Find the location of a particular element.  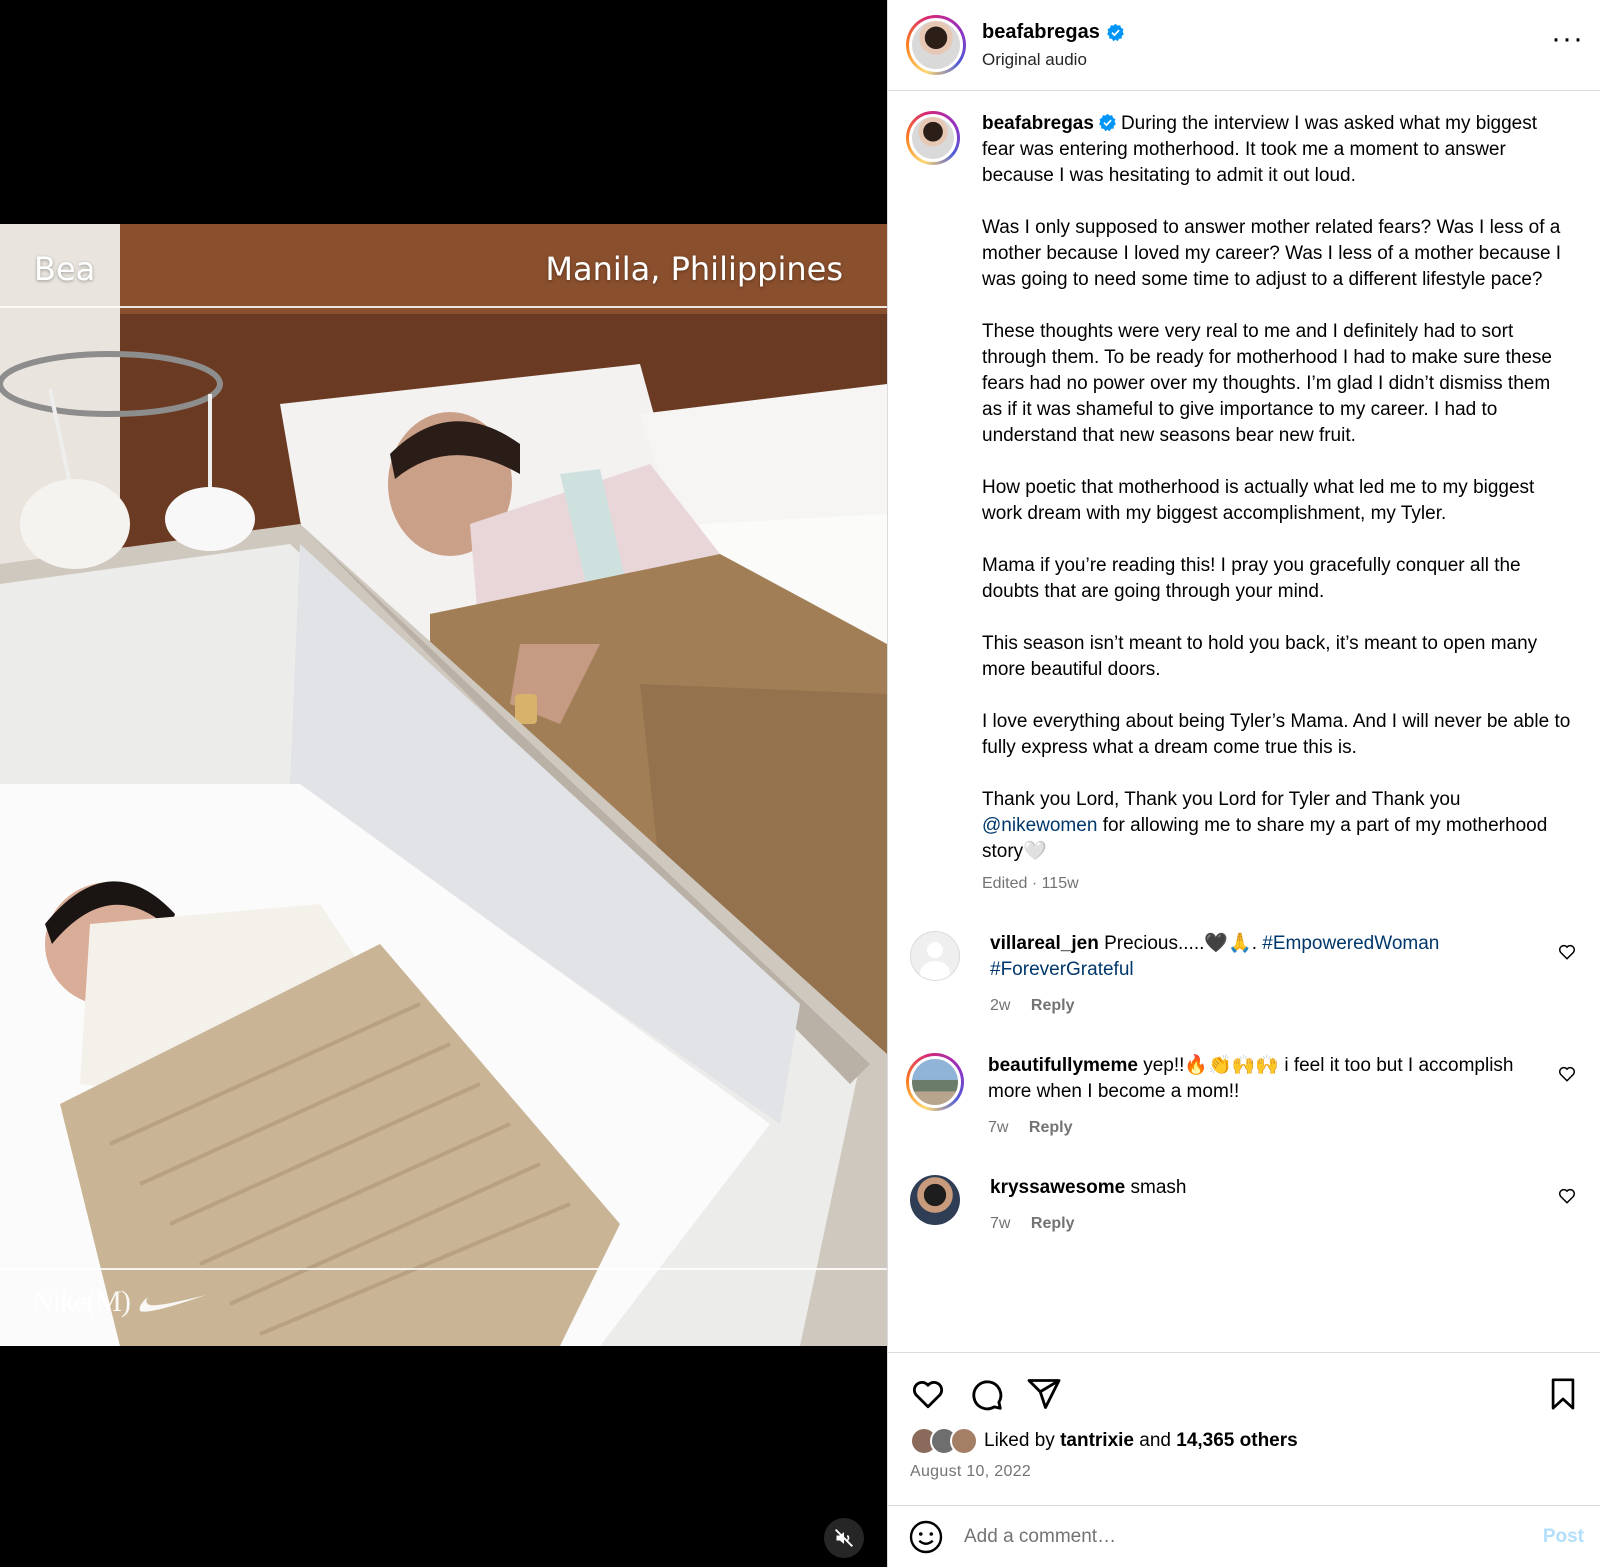

overlay-divider-top is located at coordinates (443, 307).